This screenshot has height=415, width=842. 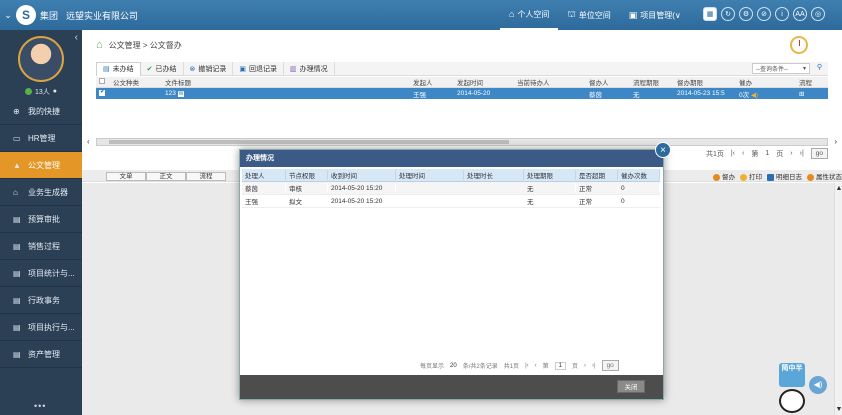 What do you see at coordinates (40, 406) in the screenshot?
I see `more-icon: •••` at bounding box center [40, 406].